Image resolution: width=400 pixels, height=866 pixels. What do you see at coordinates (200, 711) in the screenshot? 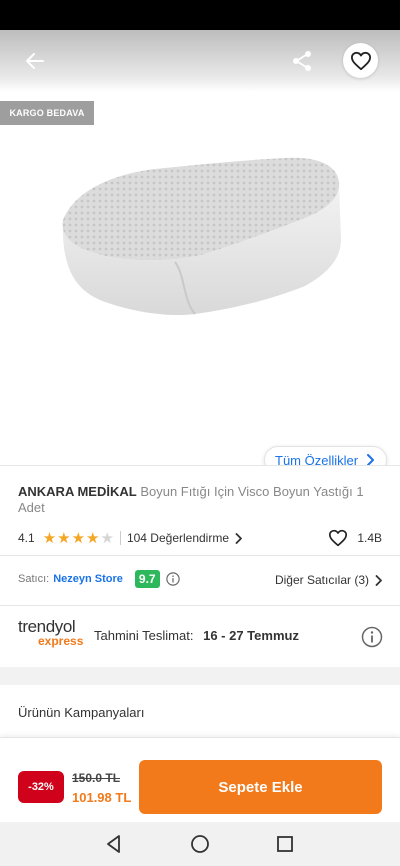
I see `campaigns-section: Ürünün Kampanyaları` at bounding box center [200, 711].